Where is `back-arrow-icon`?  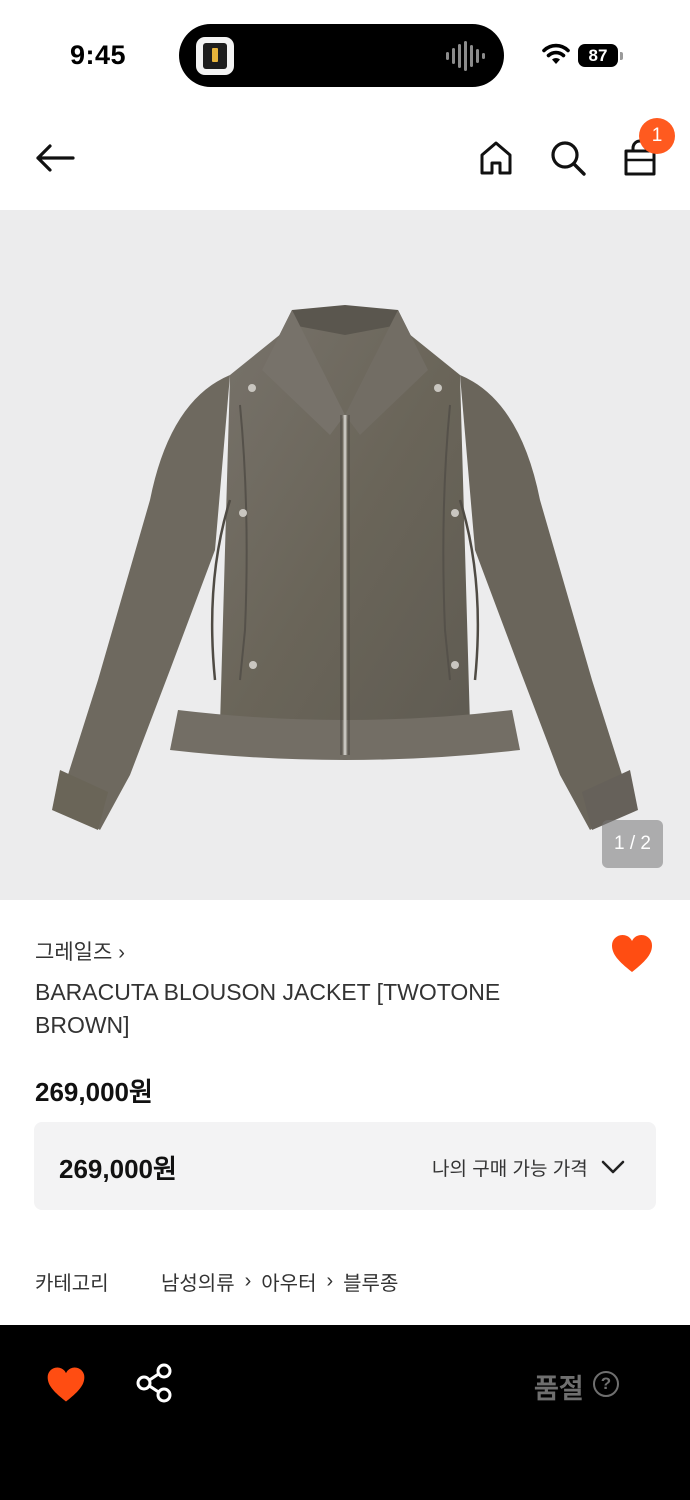 back-arrow-icon is located at coordinates (55, 158).